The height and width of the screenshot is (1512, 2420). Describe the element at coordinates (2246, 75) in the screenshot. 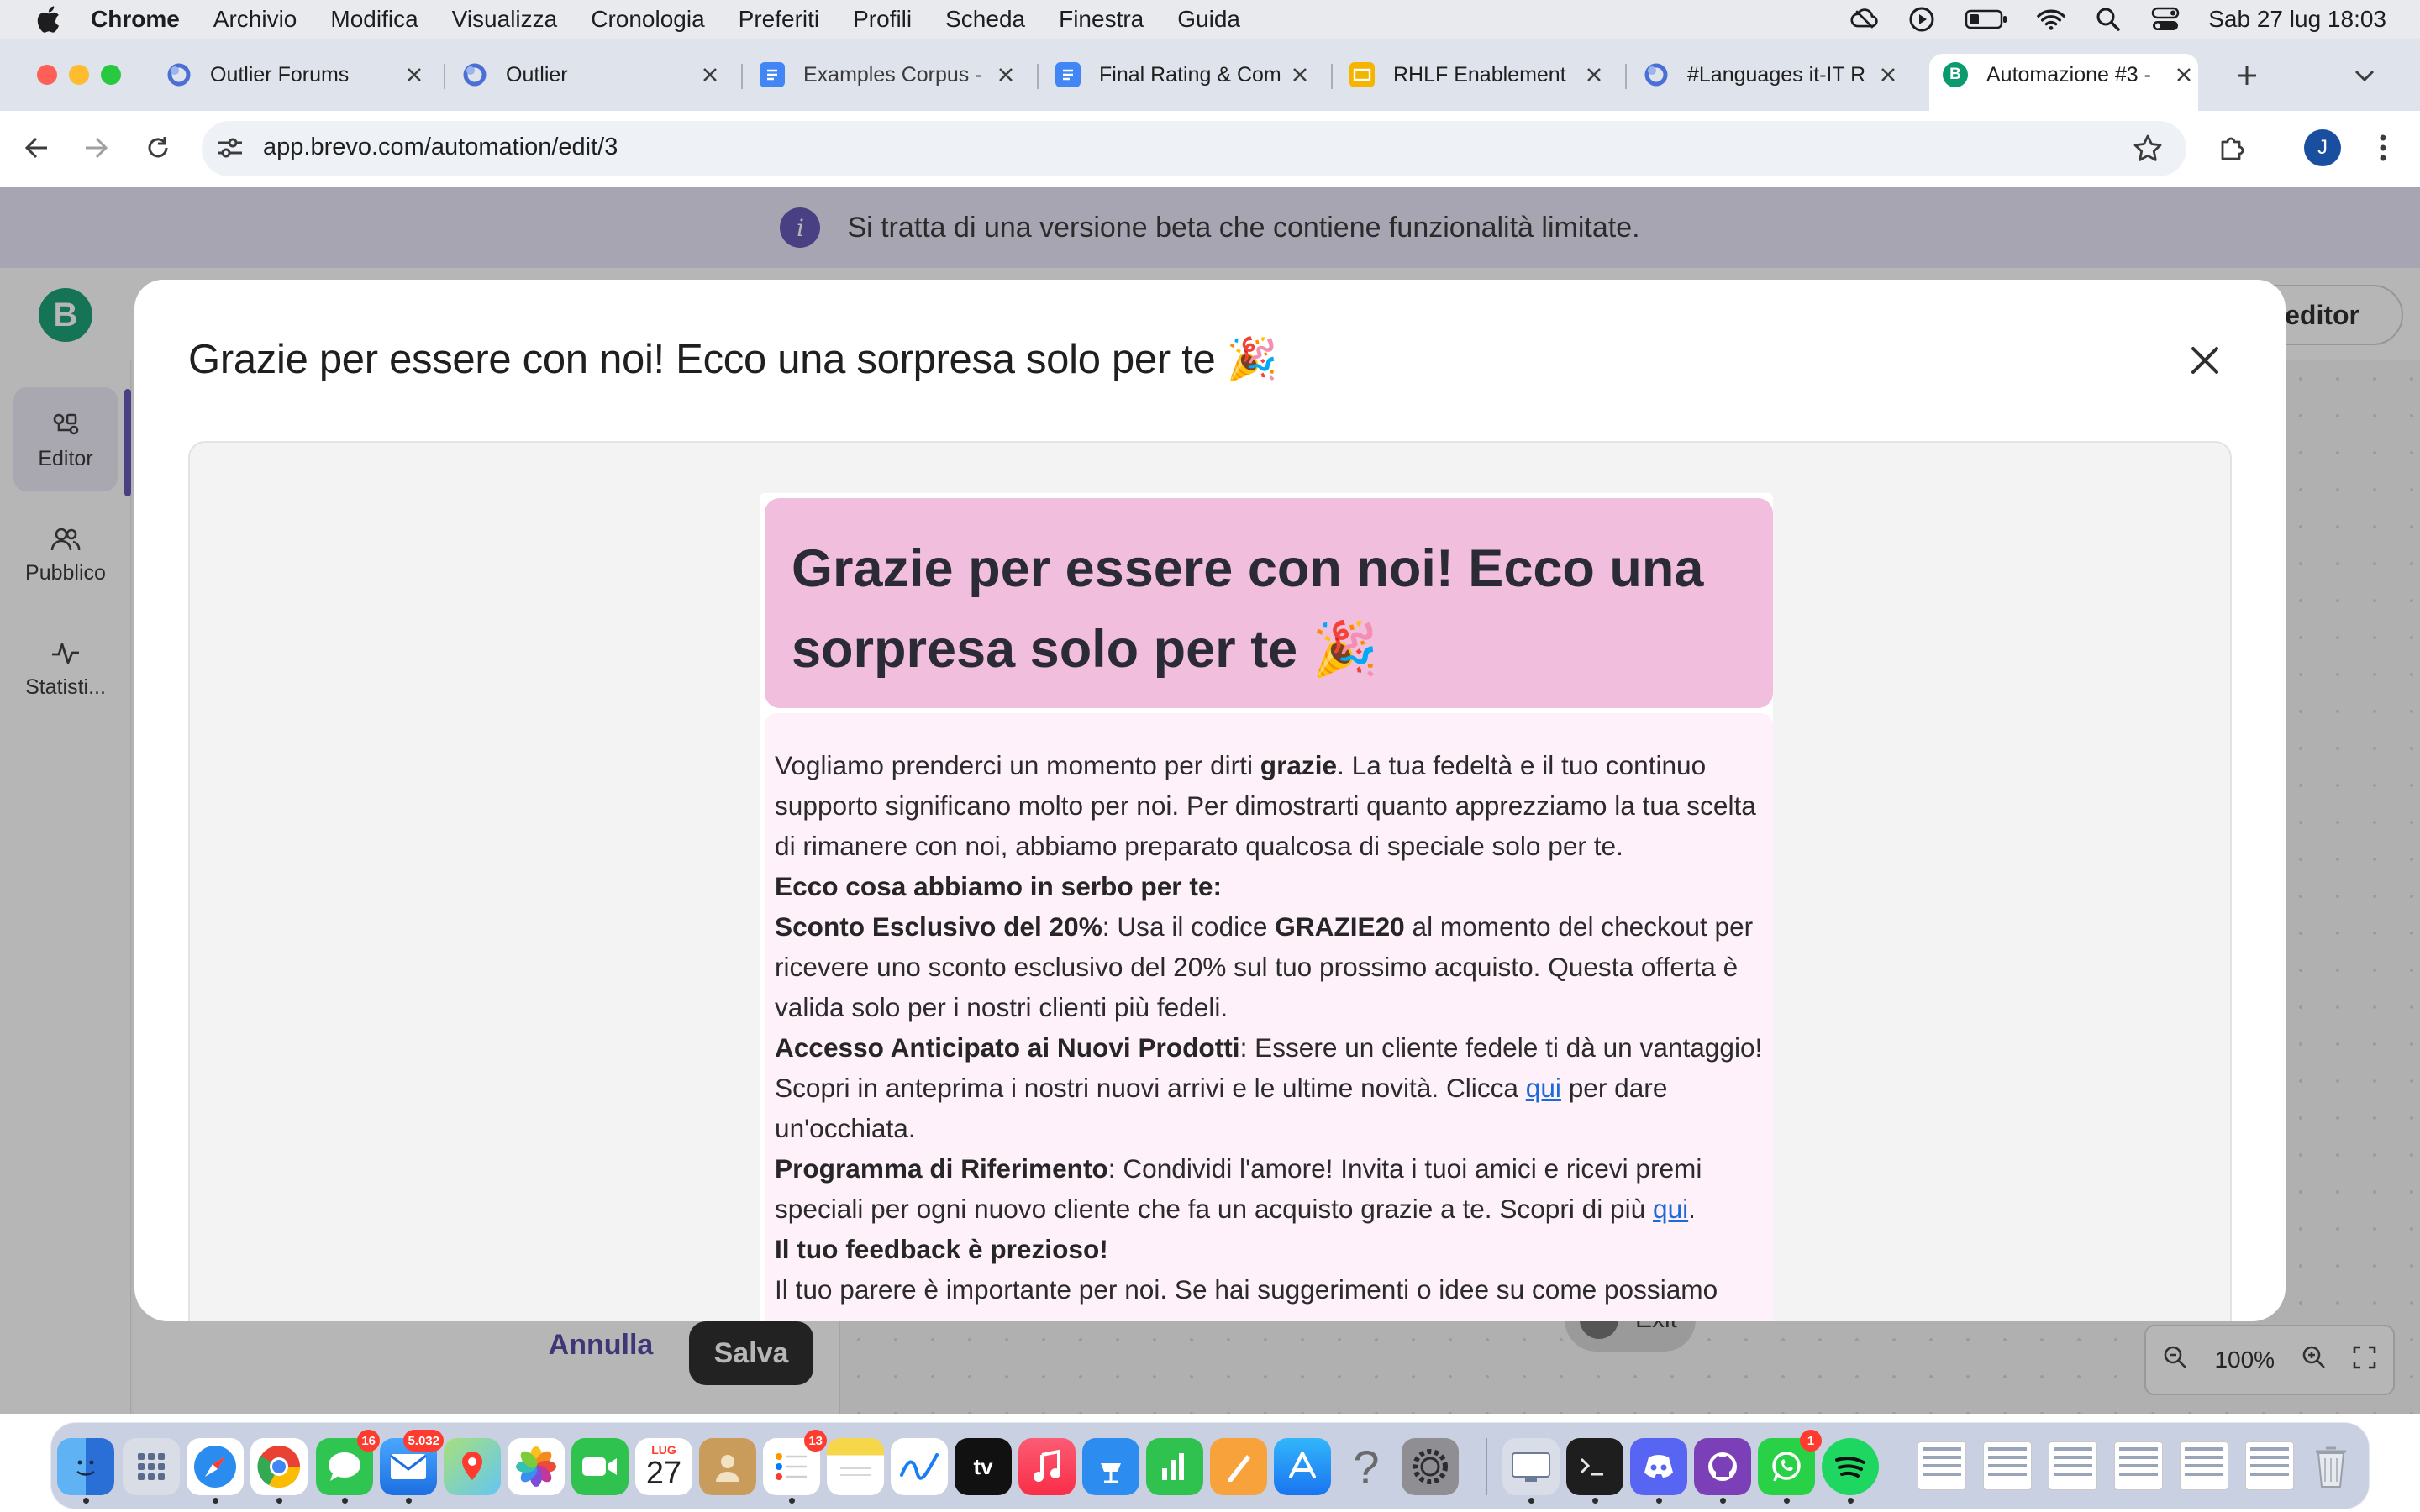

I see `new-tab-plus-icon` at that location.